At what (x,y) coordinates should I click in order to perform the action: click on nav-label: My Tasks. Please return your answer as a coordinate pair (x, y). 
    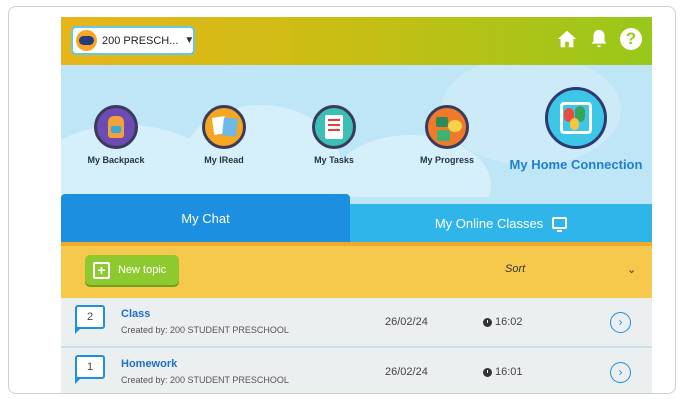
    Looking at the image, I should click on (334, 160).